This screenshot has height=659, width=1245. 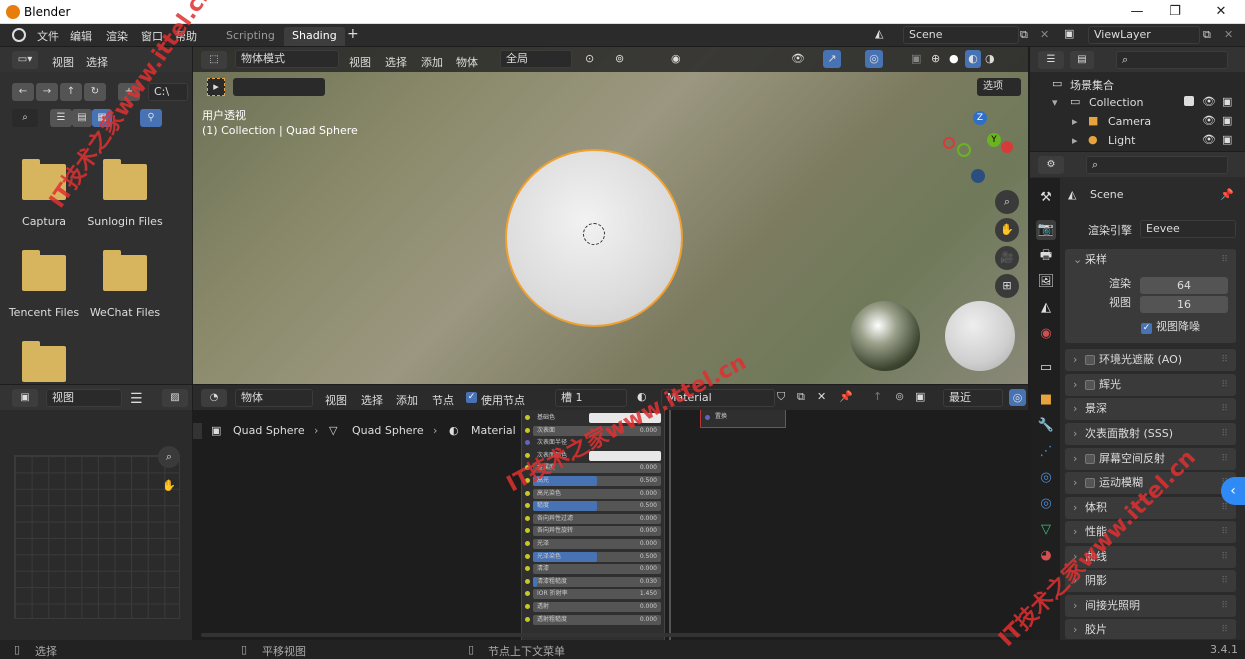 What do you see at coordinates (269, 430) in the screenshot?
I see `breadcrumb-object: Quad Sphere` at bounding box center [269, 430].